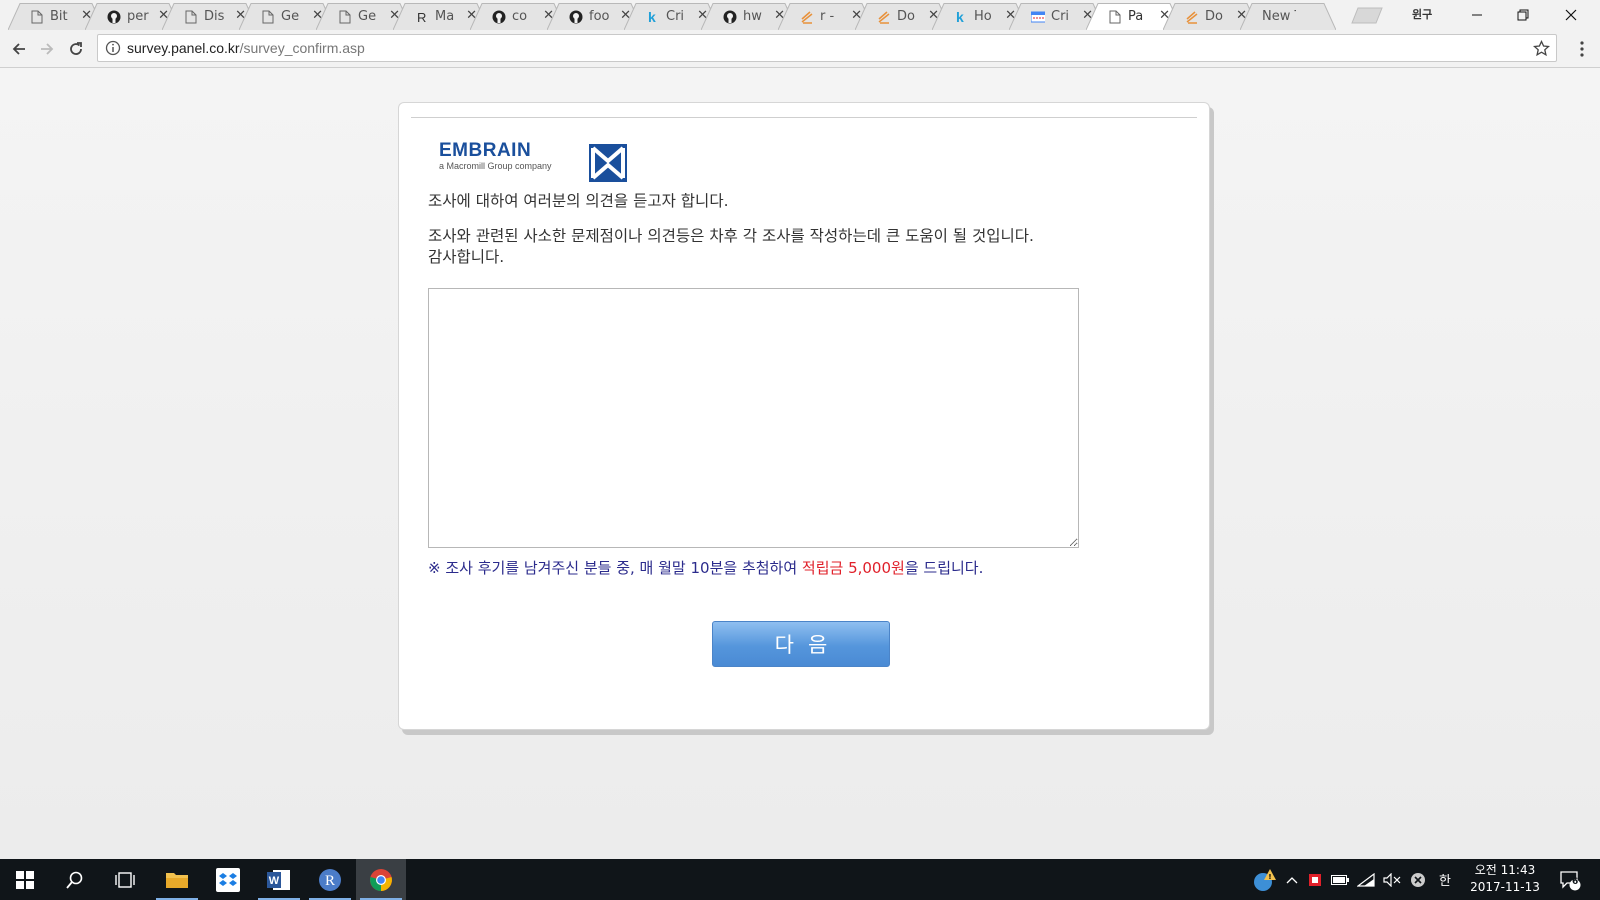 The width and height of the screenshot is (1600, 900). Describe the element at coordinates (944, 568) in the screenshot. I see `notice-suffix: 을 드립니다.` at that location.